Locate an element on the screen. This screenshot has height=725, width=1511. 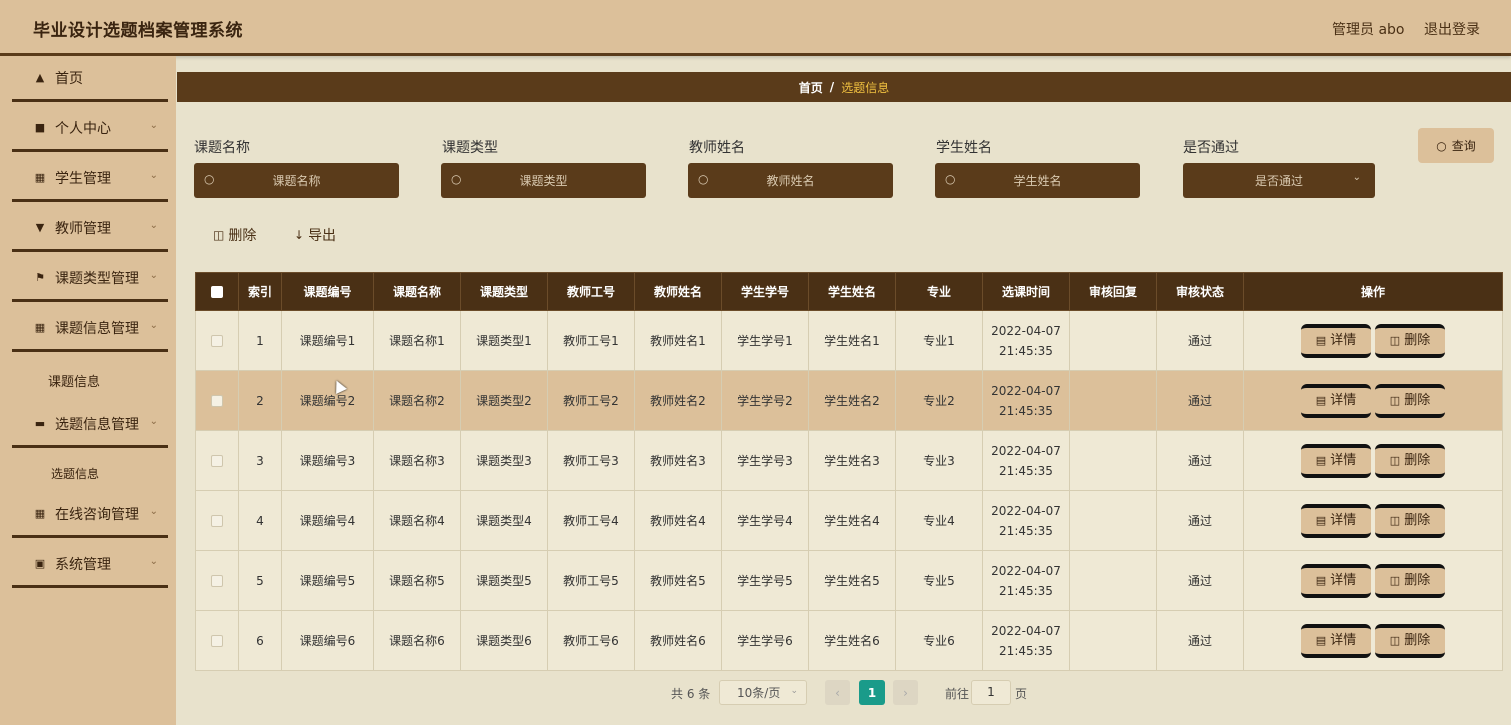
student-name-placeholder: 学生姓名 is located at coordinates (1037, 181).